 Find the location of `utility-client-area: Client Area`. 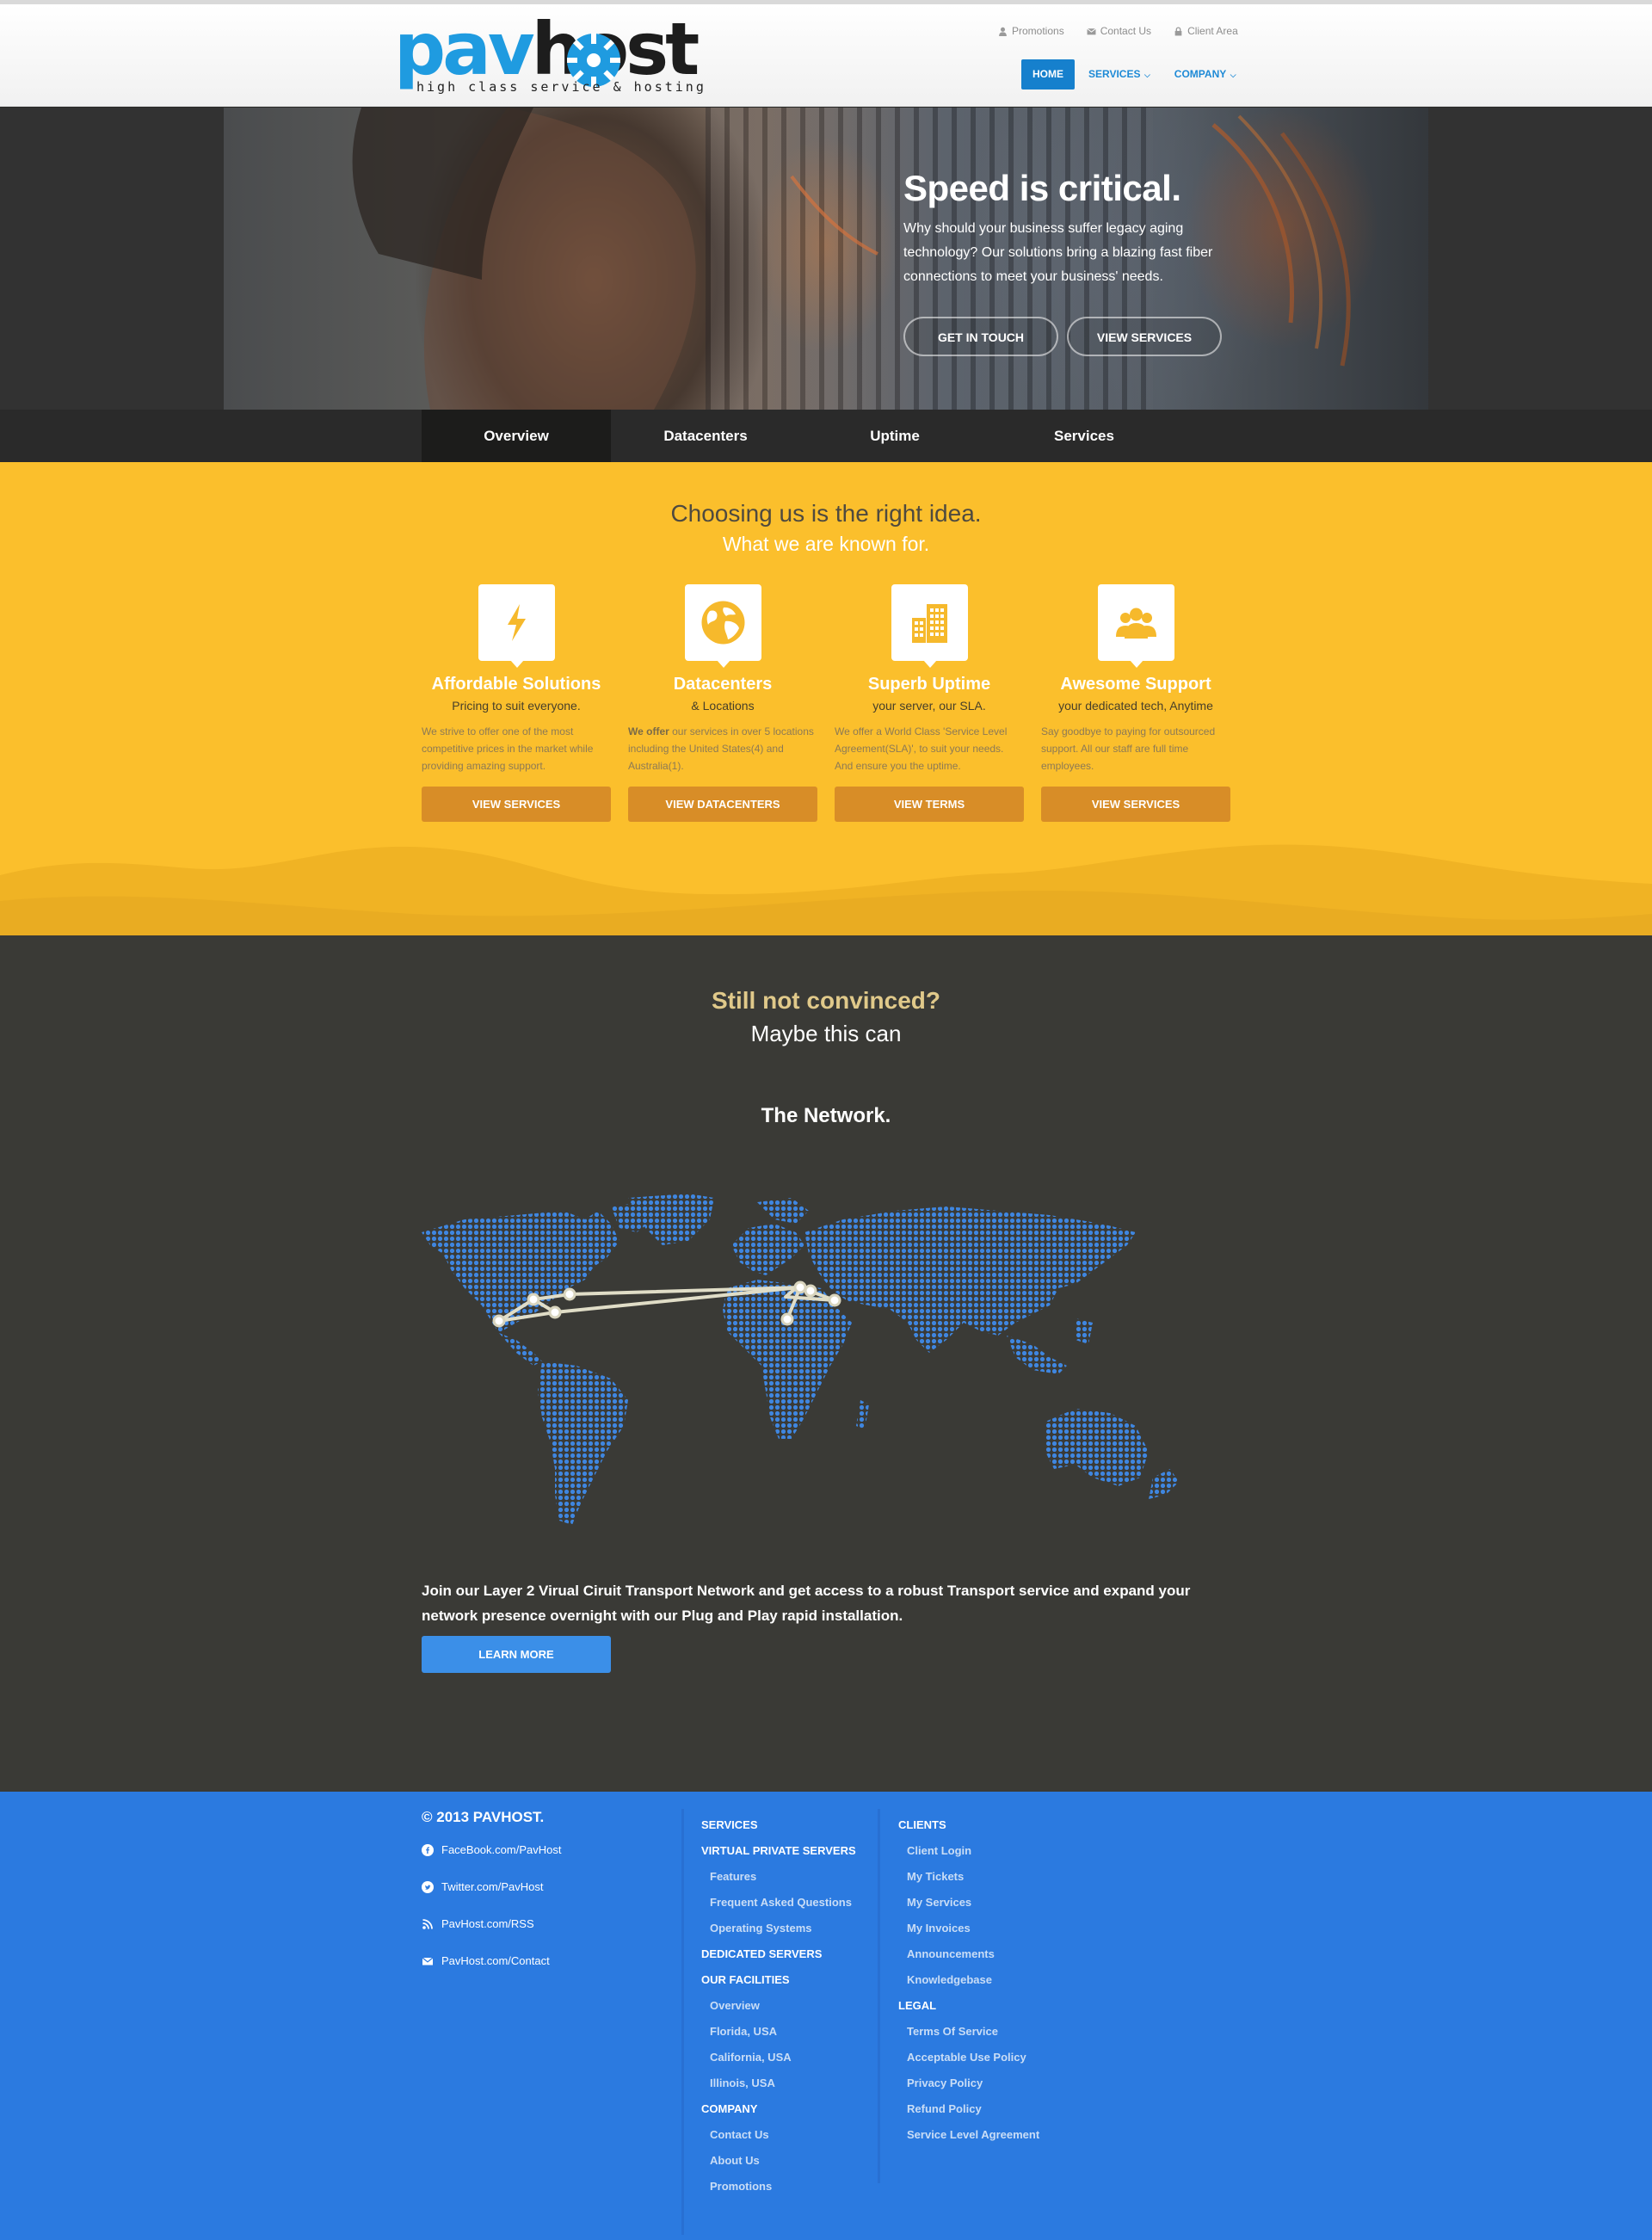

utility-client-area: Client Area is located at coordinates (1206, 31).